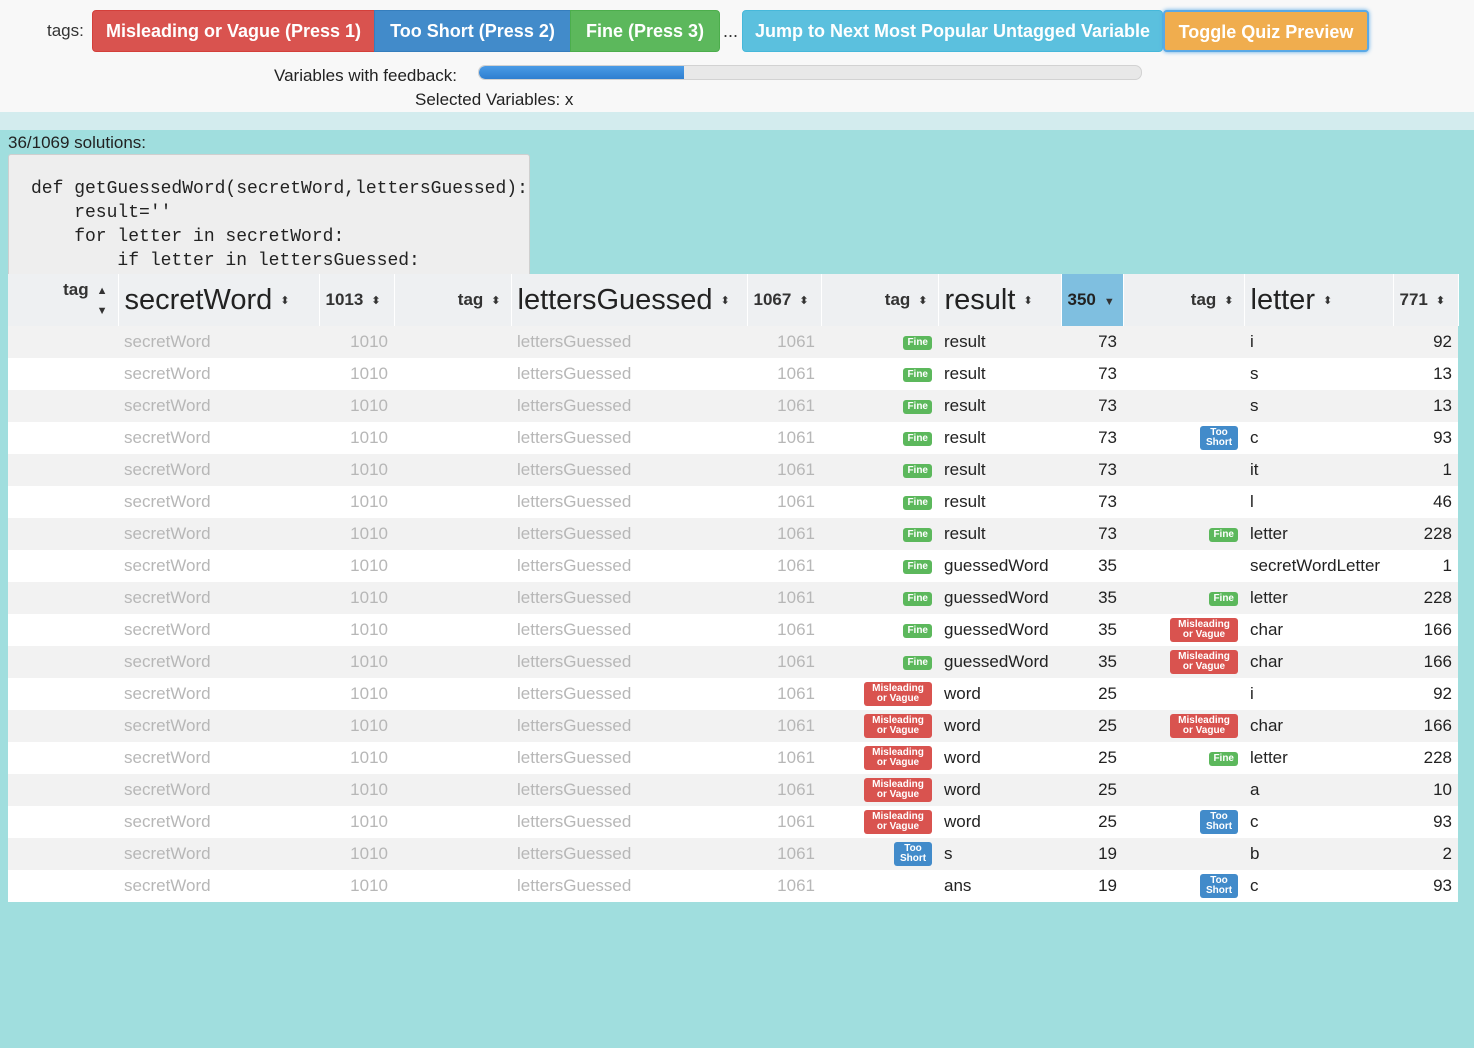 The image size is (1474, 1048). What do you see at coordinates (1319, 300) in the screenshot?
I see `col-header-letter: letter ⬍` at bounding box center [1319, 300].